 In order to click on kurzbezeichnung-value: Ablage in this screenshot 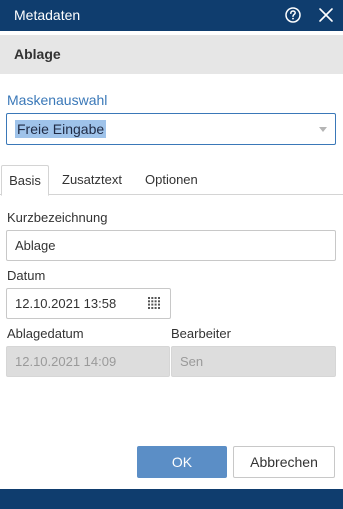, I will do `click(35, 245)`.